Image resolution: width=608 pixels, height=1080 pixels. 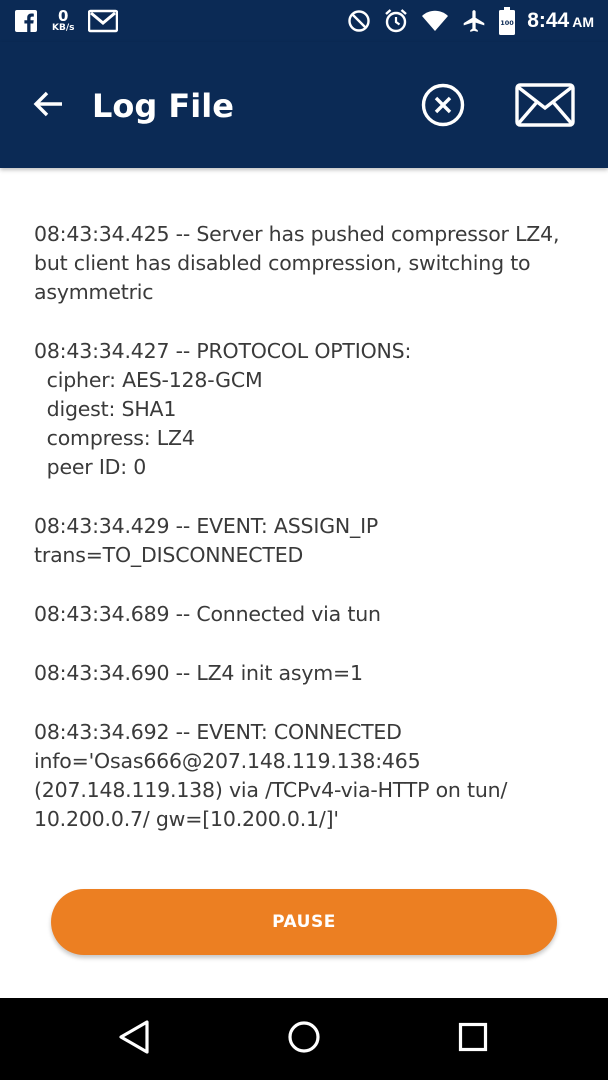 I want to click on gmail-icon, so click(x=103, y=21).